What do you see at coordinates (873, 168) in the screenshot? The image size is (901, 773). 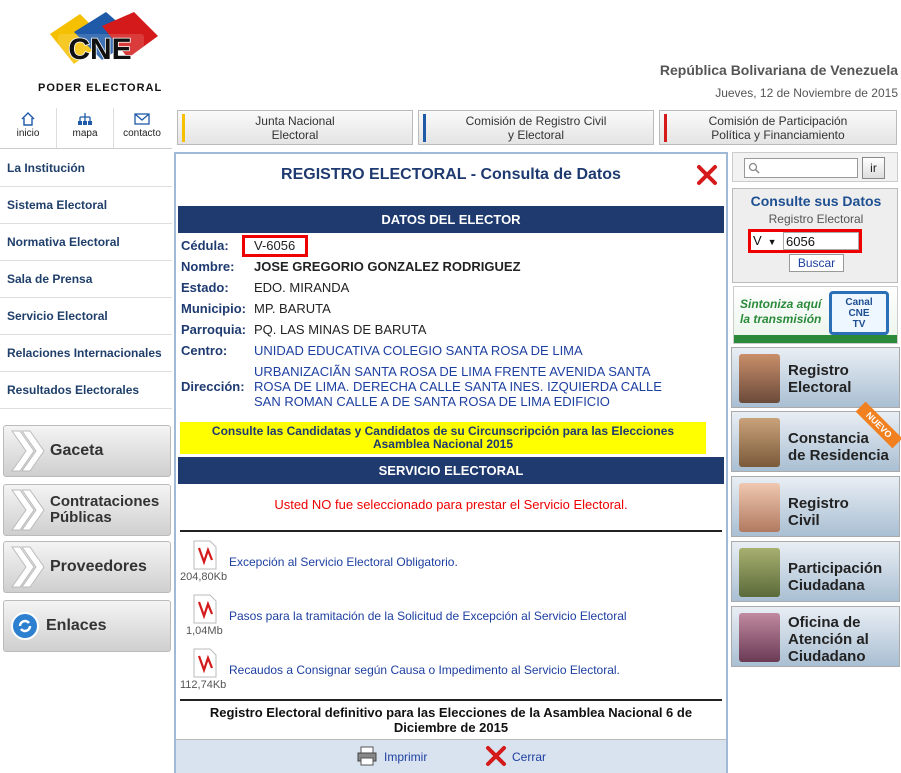 I see `search-button: ir` at bounding box center [873, 168].